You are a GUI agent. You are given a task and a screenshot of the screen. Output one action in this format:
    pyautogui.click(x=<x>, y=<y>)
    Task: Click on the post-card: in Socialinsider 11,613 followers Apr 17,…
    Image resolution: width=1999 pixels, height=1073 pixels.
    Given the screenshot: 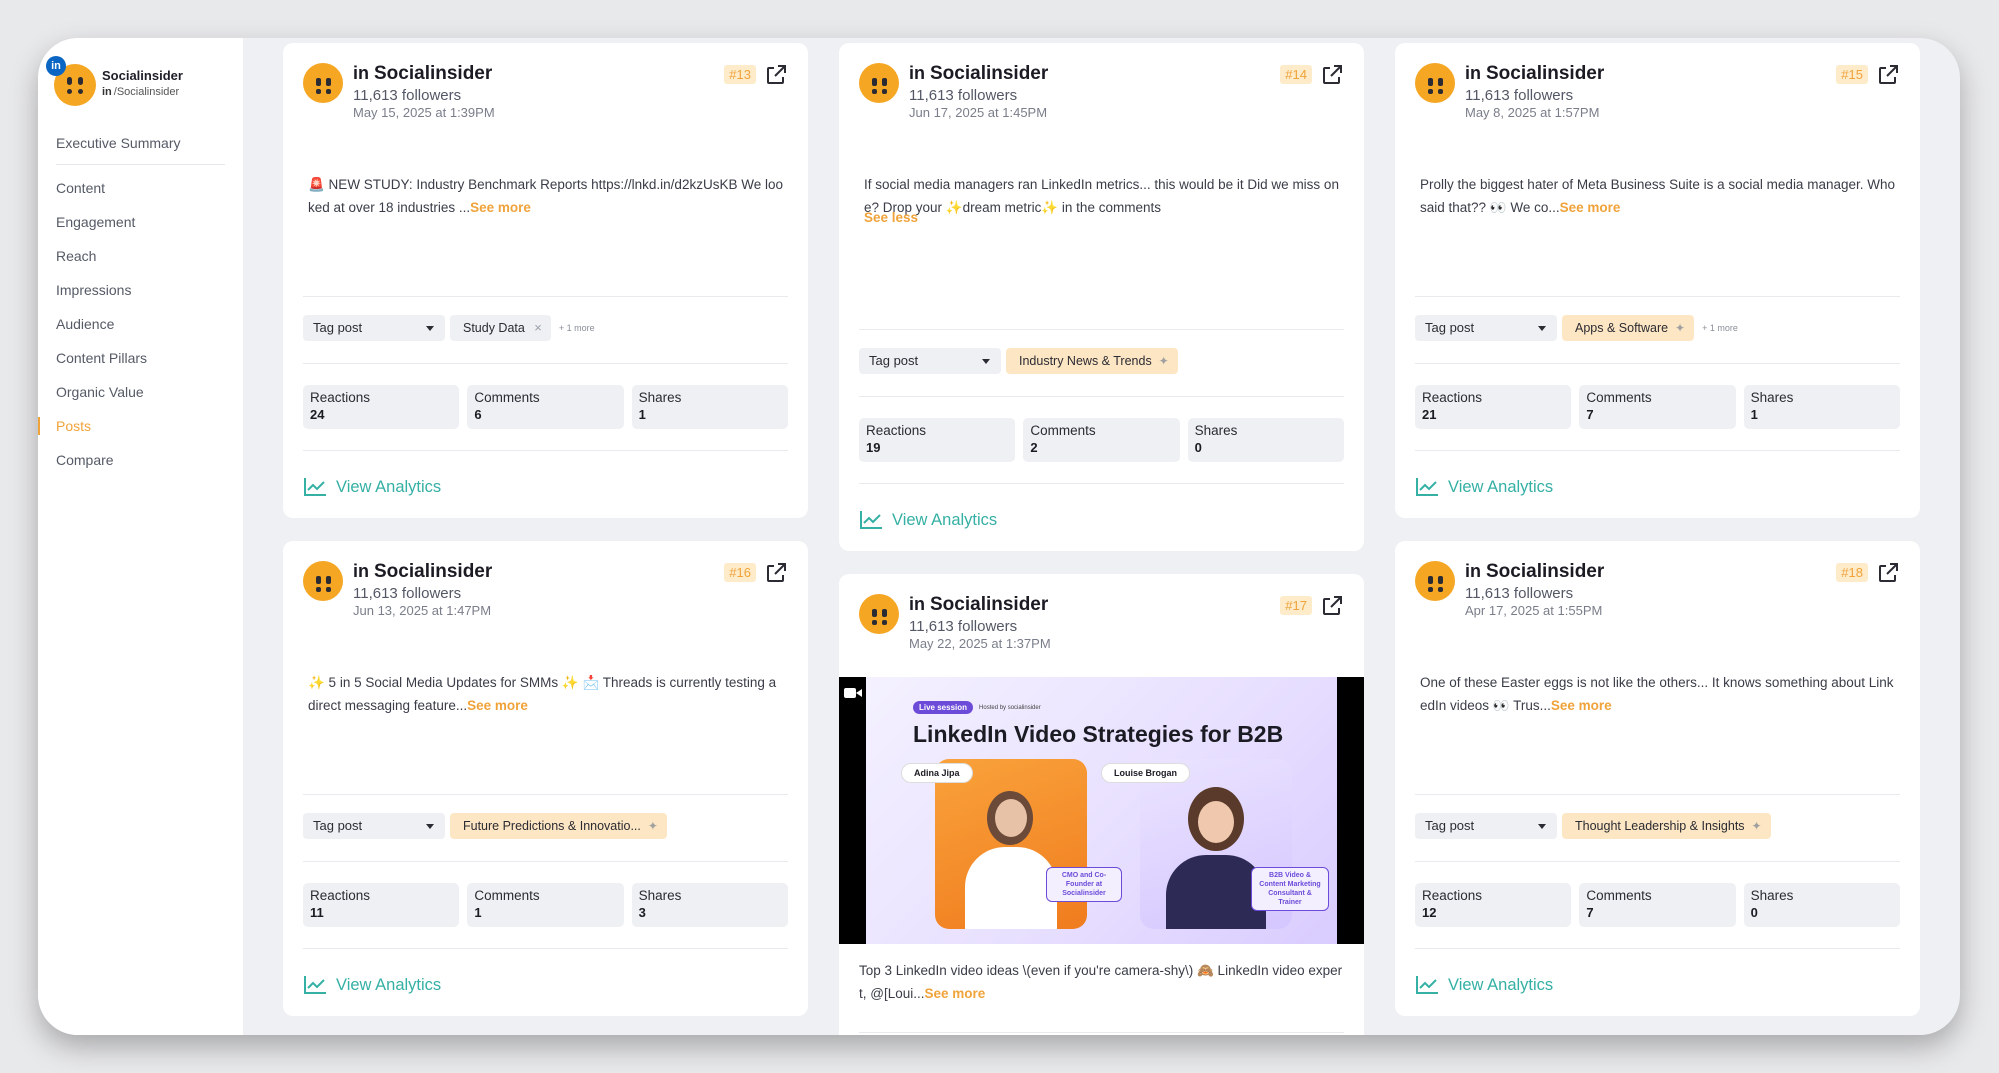 What is the action you would take?
    pyautogui.click(x=1657, y=778)
    